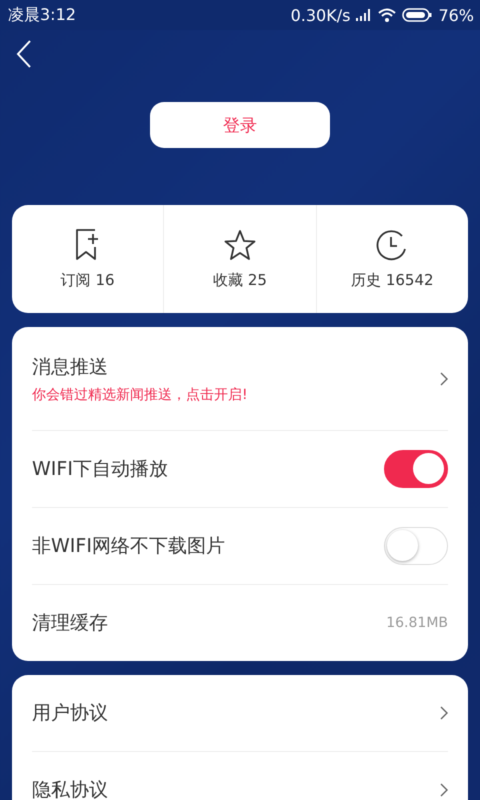 Image resolution: width=480 pixels, height=800 pixels. What do you see at coordinates (417, 15) in the screenshot?
I see `battery-icon` at bounding box center [417, 15].